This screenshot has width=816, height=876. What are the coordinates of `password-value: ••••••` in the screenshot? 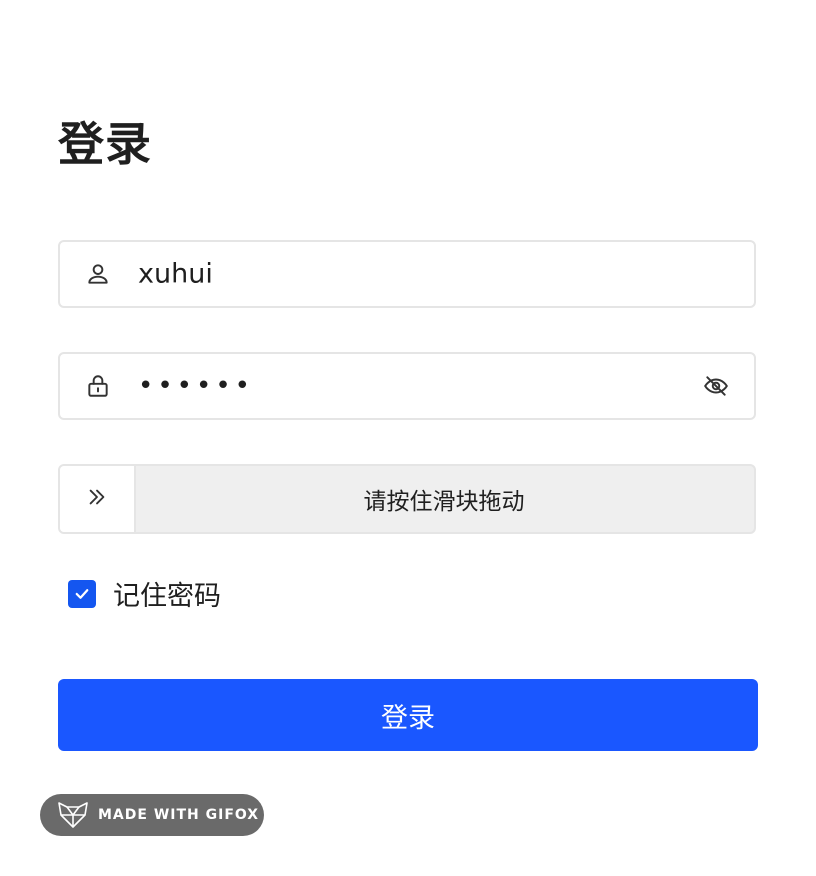 It's located at (196, 386).